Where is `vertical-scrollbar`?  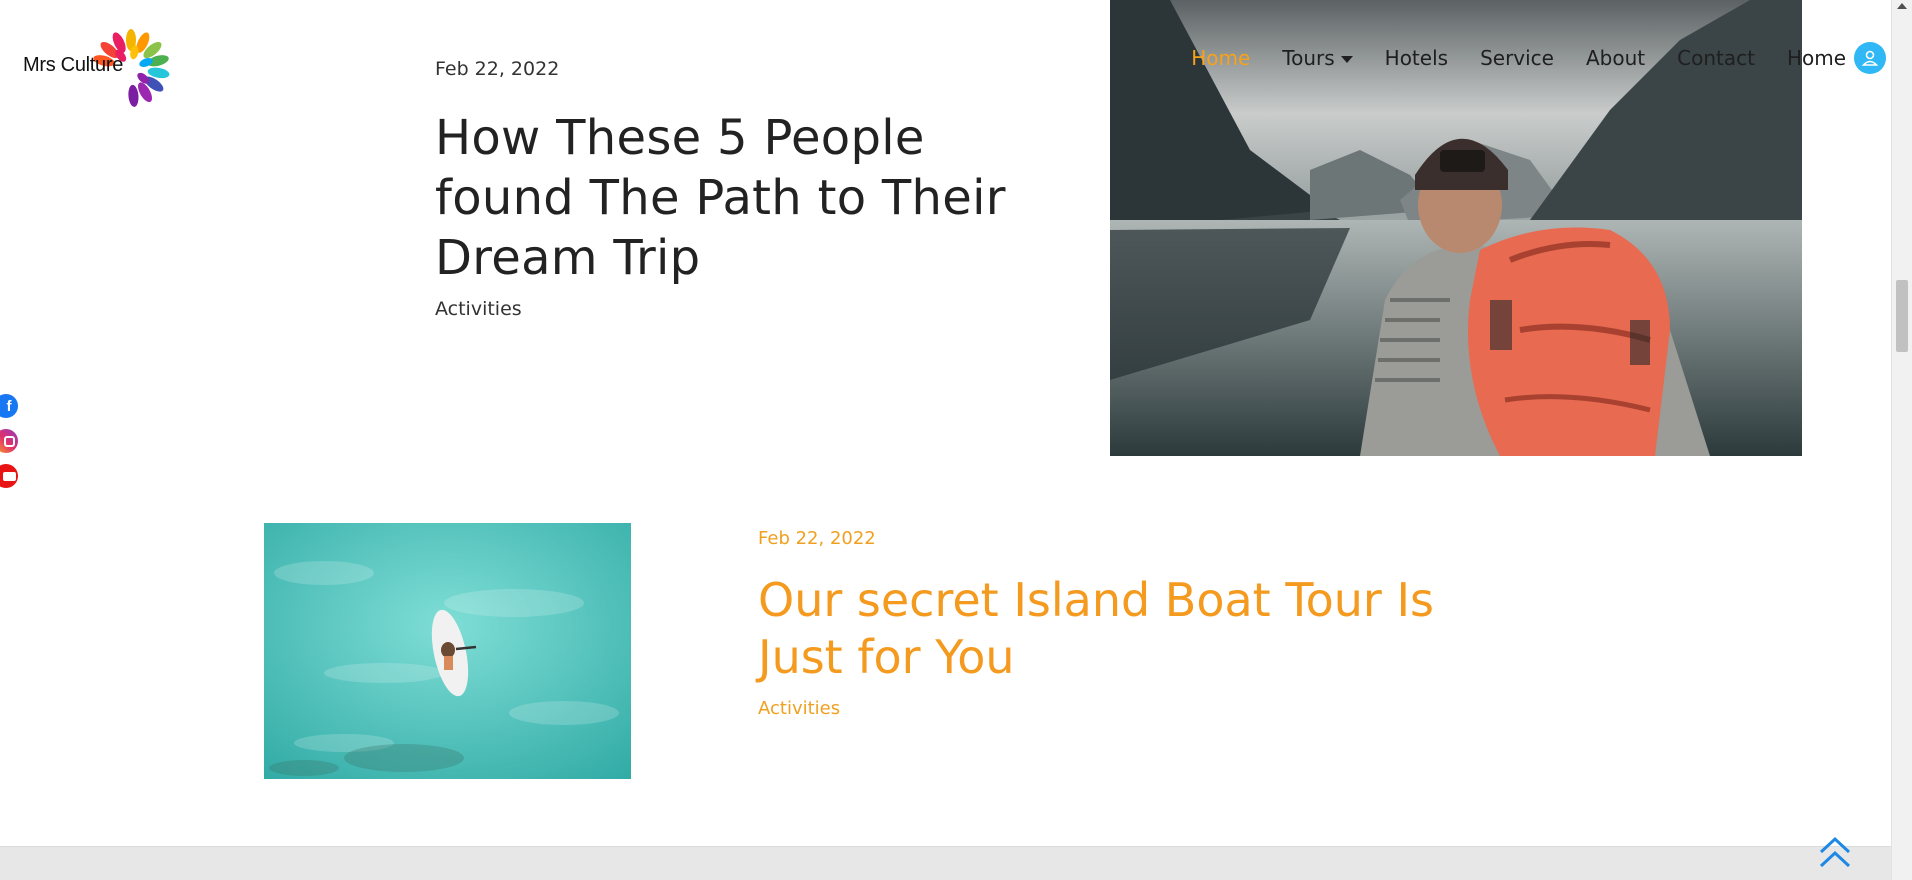 vertical-scrollbar is located at coordinates (1901, 440).